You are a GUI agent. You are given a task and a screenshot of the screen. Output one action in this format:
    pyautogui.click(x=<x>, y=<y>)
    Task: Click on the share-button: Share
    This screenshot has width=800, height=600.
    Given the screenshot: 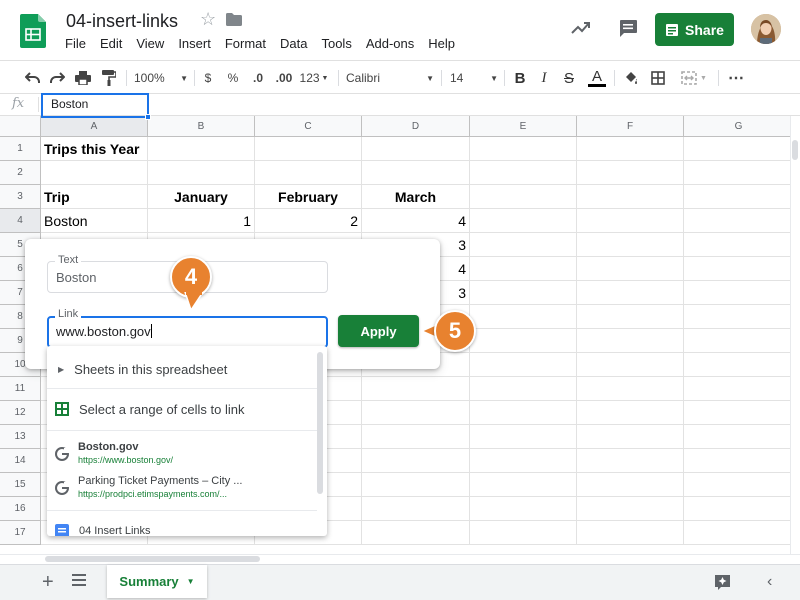 What is the action you would take?
    pyautogui.click(x=694, y=29)
    